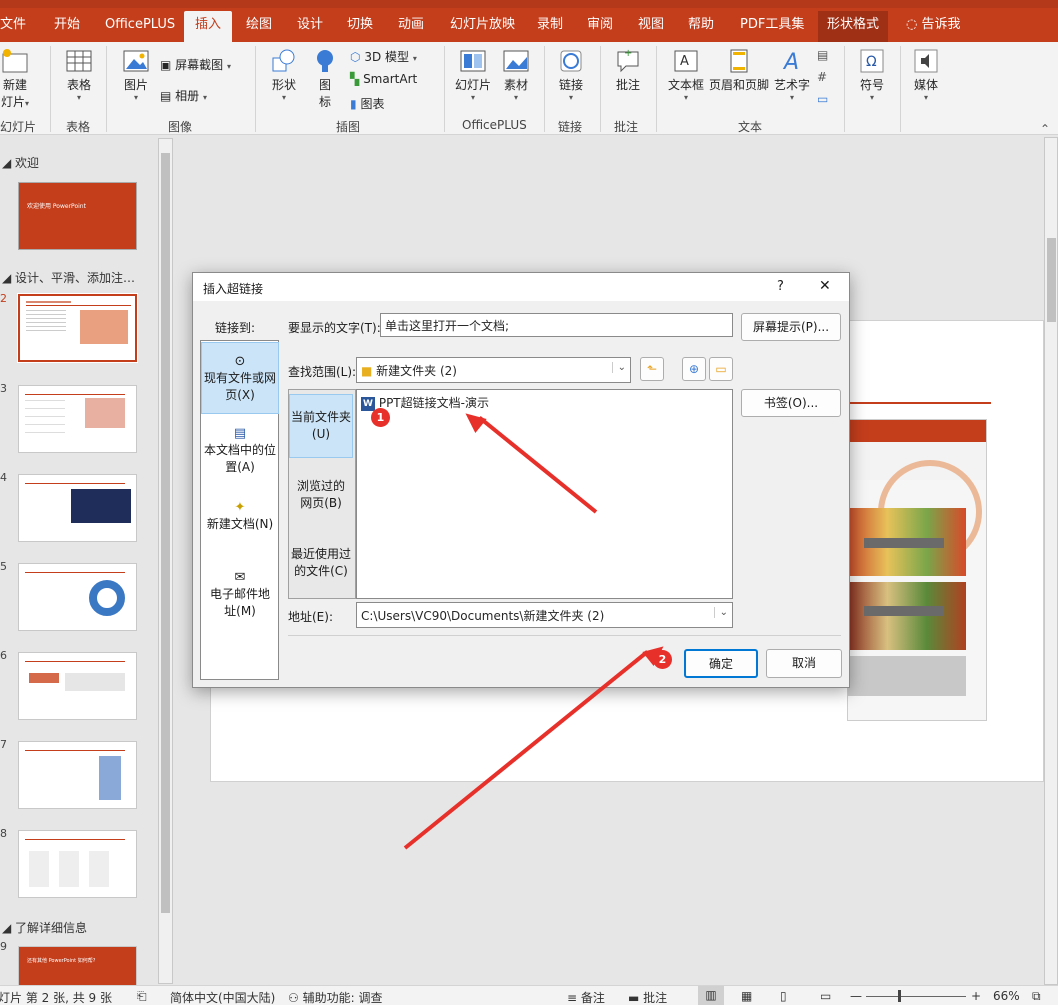 Image resolution: width=1058 pixels, height=1005 pixels. Describe the element at coordinates (321, 426) in the screenshot. I see `tab-current-folder: 当前文件夹(U)` at that location.